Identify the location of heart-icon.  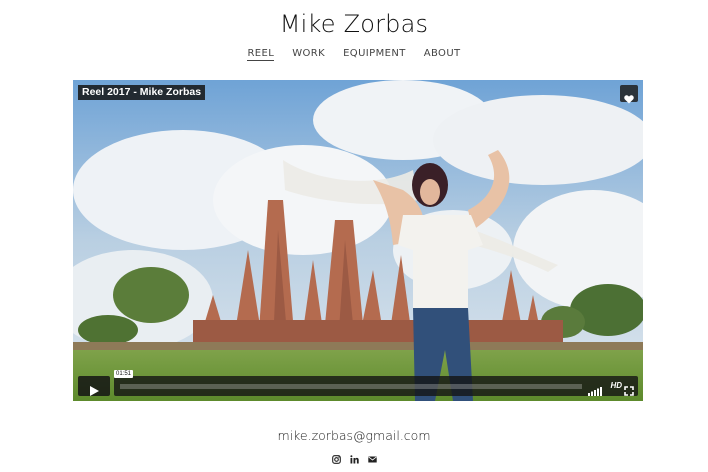
(629, 96).